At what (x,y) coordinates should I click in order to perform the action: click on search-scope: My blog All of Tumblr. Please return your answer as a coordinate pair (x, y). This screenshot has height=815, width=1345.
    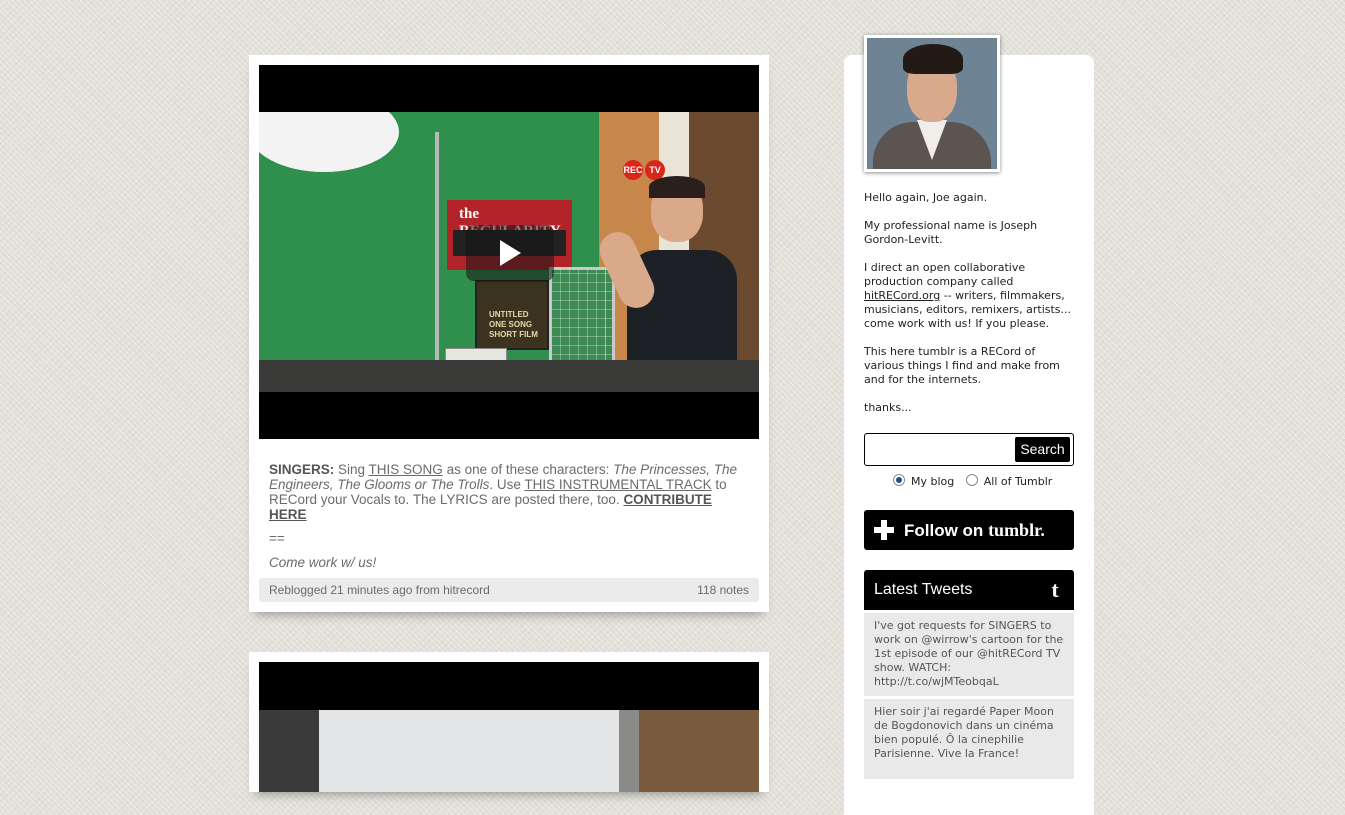
    Looking at the image, I should click on (988, 481).